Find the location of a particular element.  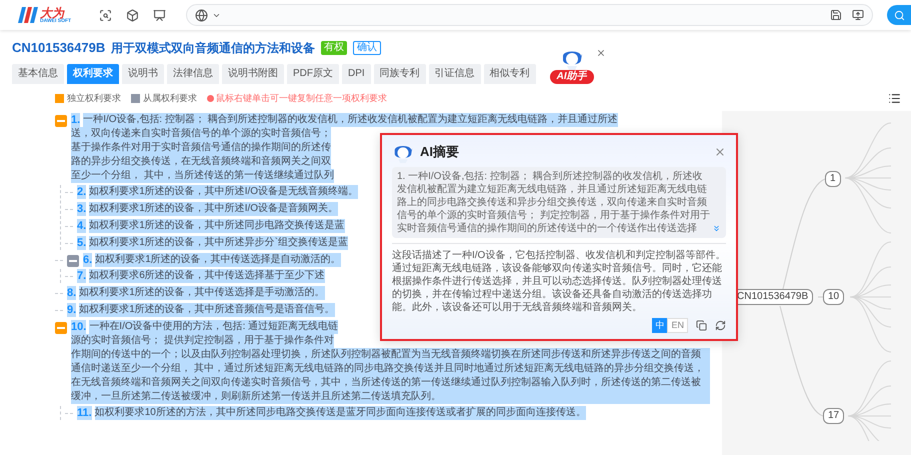

refresh-icon is located at coordinates (720, 325).